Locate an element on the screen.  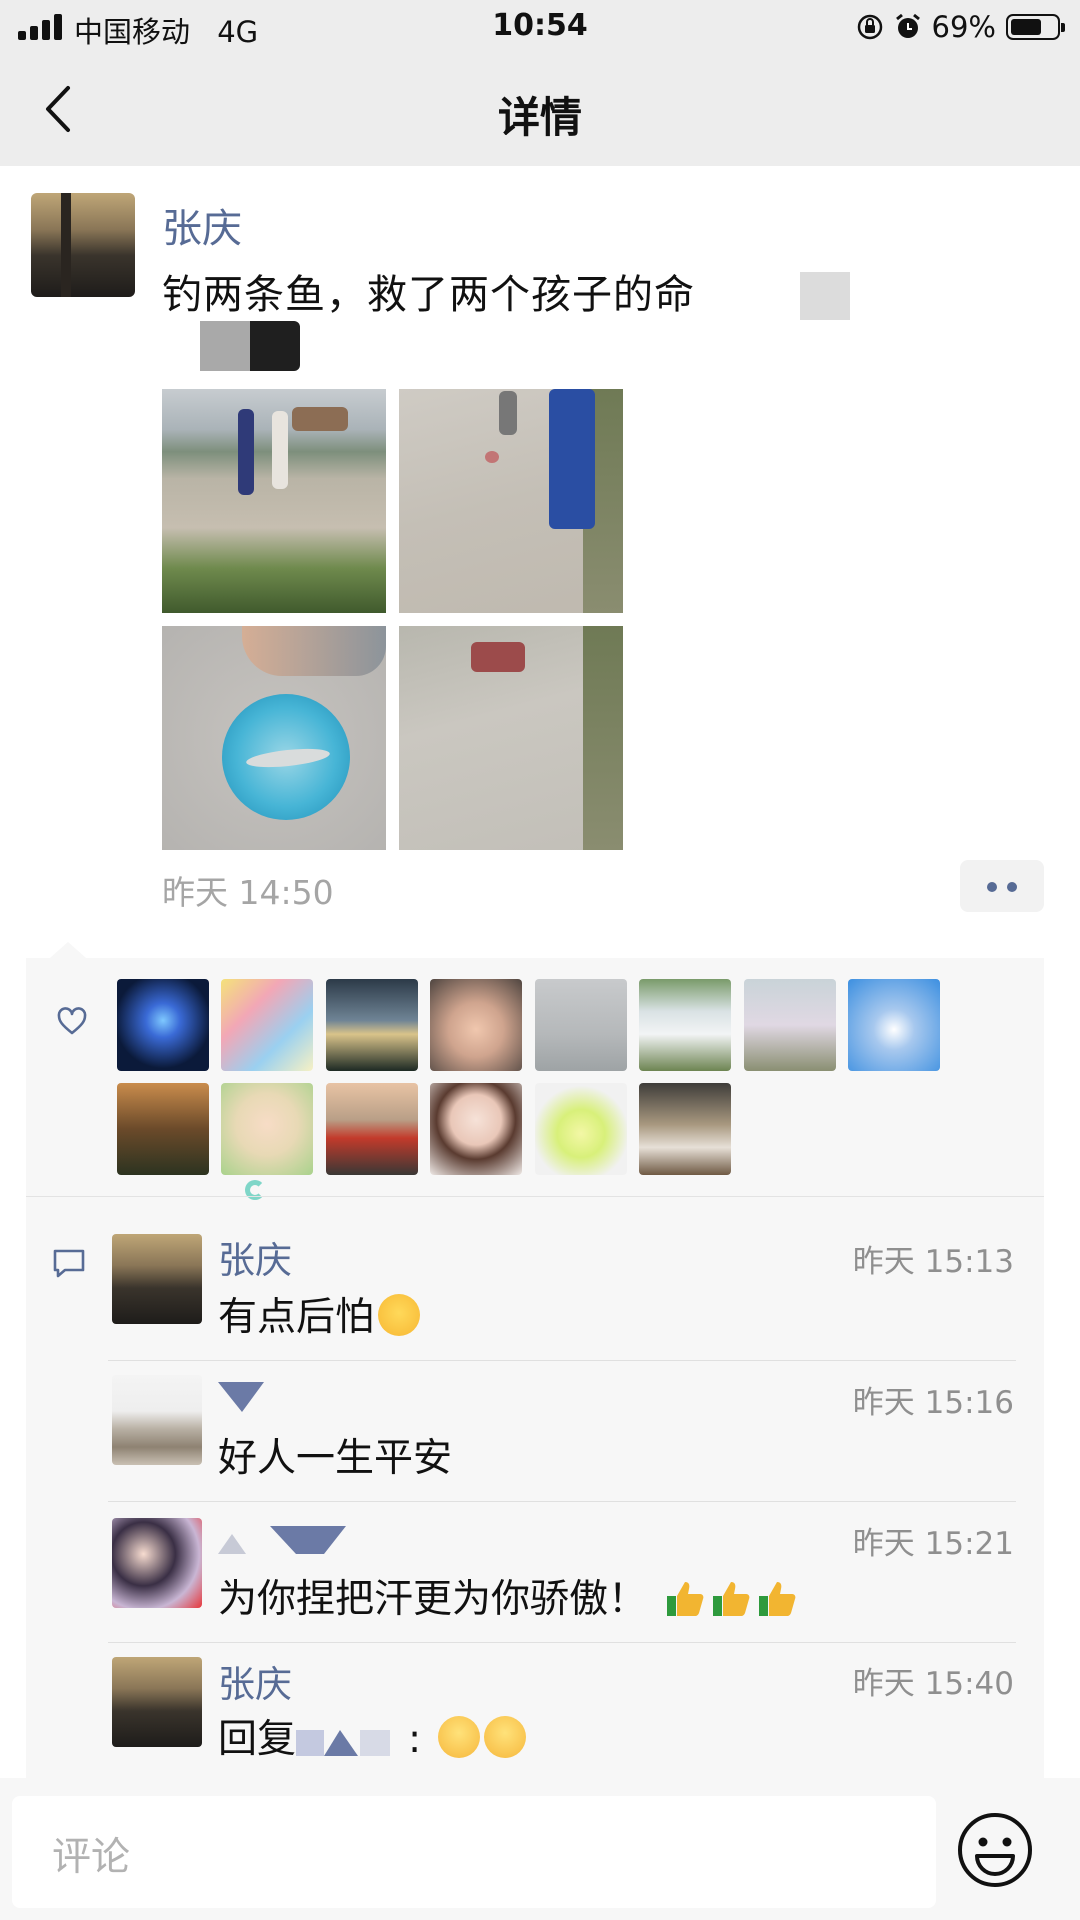
status-right-group: 69% is located at coordinates (960, 27).